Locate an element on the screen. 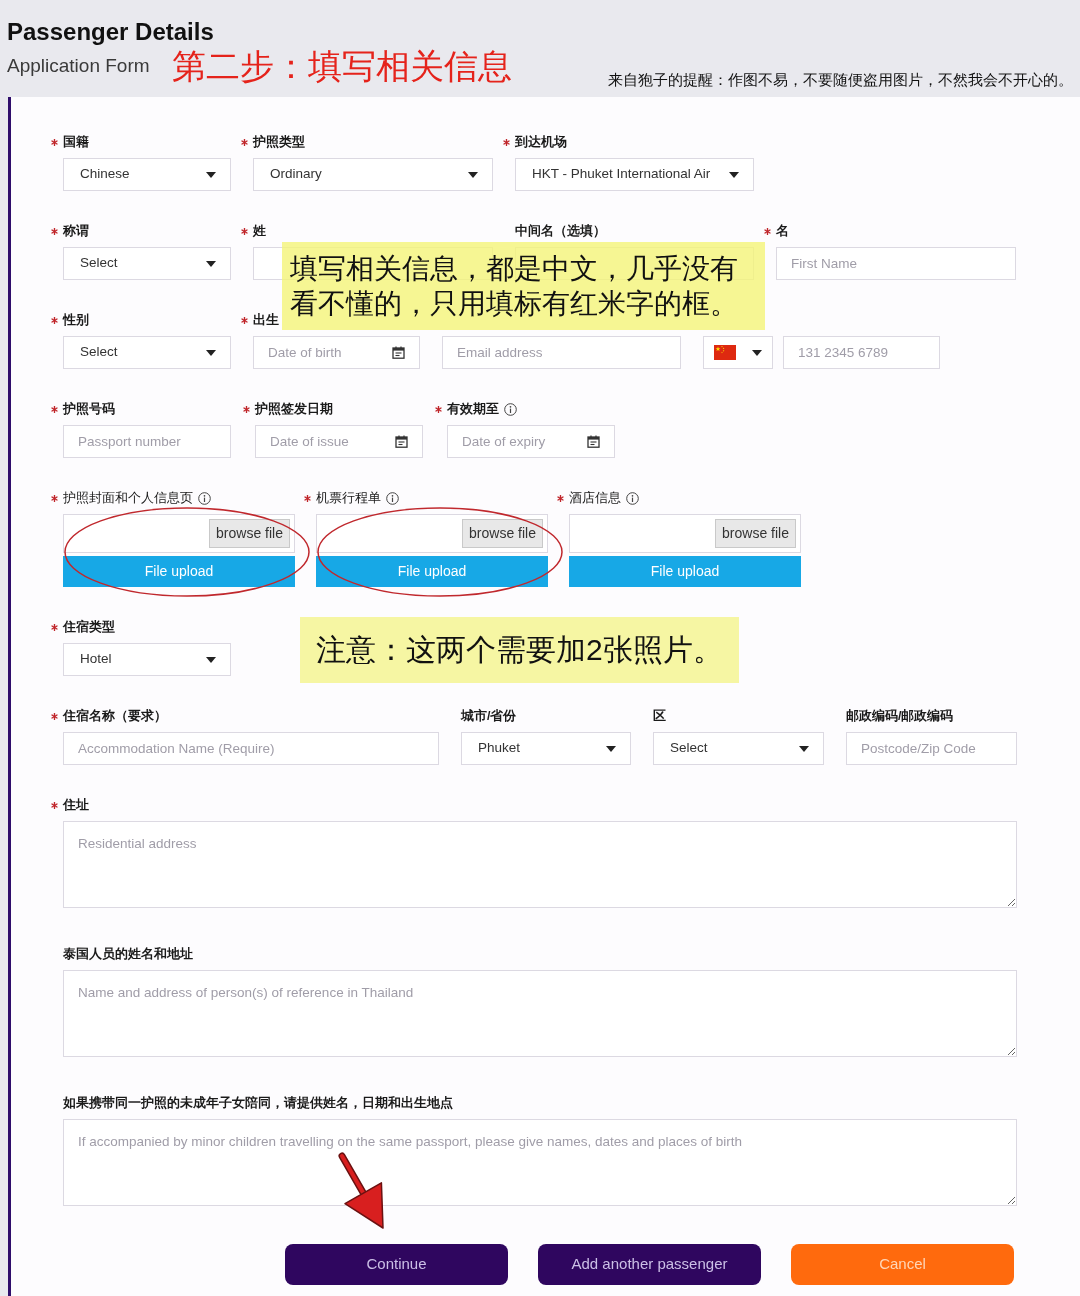  annotation-tooltip: 填写相关信息，都是中文，几乎没有看不懂的，只用填标有红米字的框。 is located at coordinates (523, 286).